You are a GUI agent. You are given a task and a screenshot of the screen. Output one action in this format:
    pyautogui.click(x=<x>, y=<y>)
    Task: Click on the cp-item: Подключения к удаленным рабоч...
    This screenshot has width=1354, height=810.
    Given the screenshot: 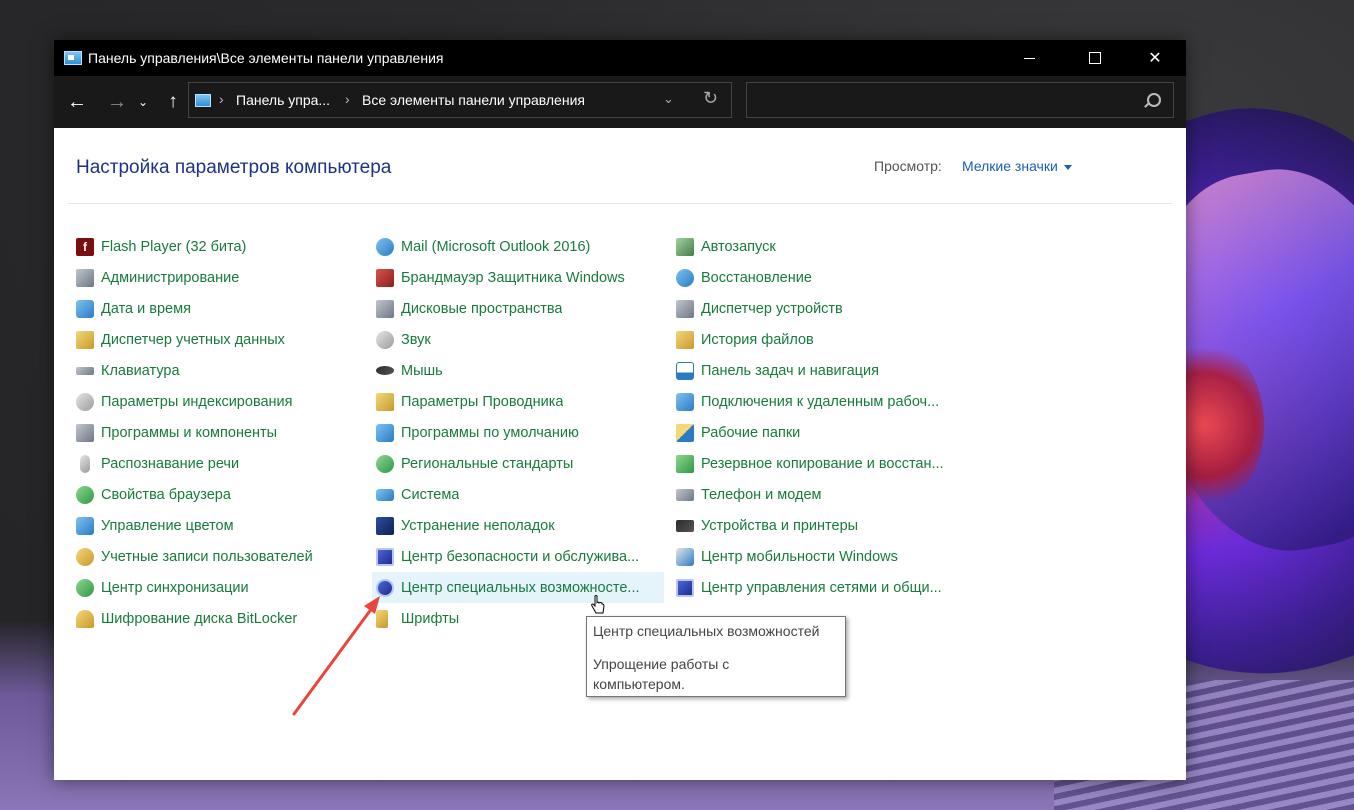 What is the action you would take?
    pyautogui.click(x=820, y=401)
    